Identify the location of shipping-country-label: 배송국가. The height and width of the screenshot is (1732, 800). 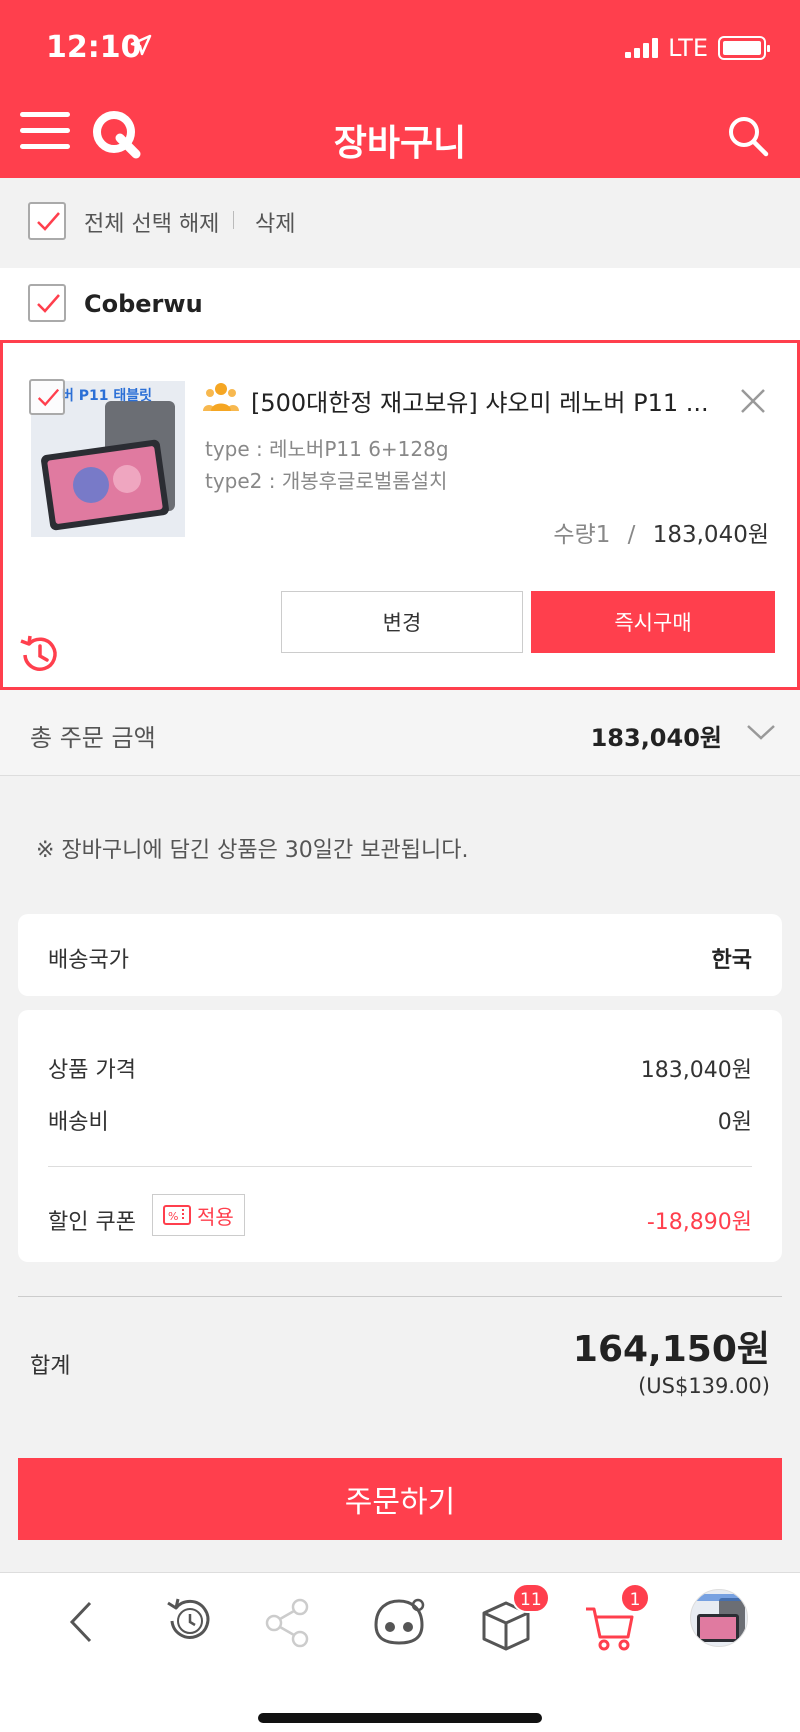
(88, 960).